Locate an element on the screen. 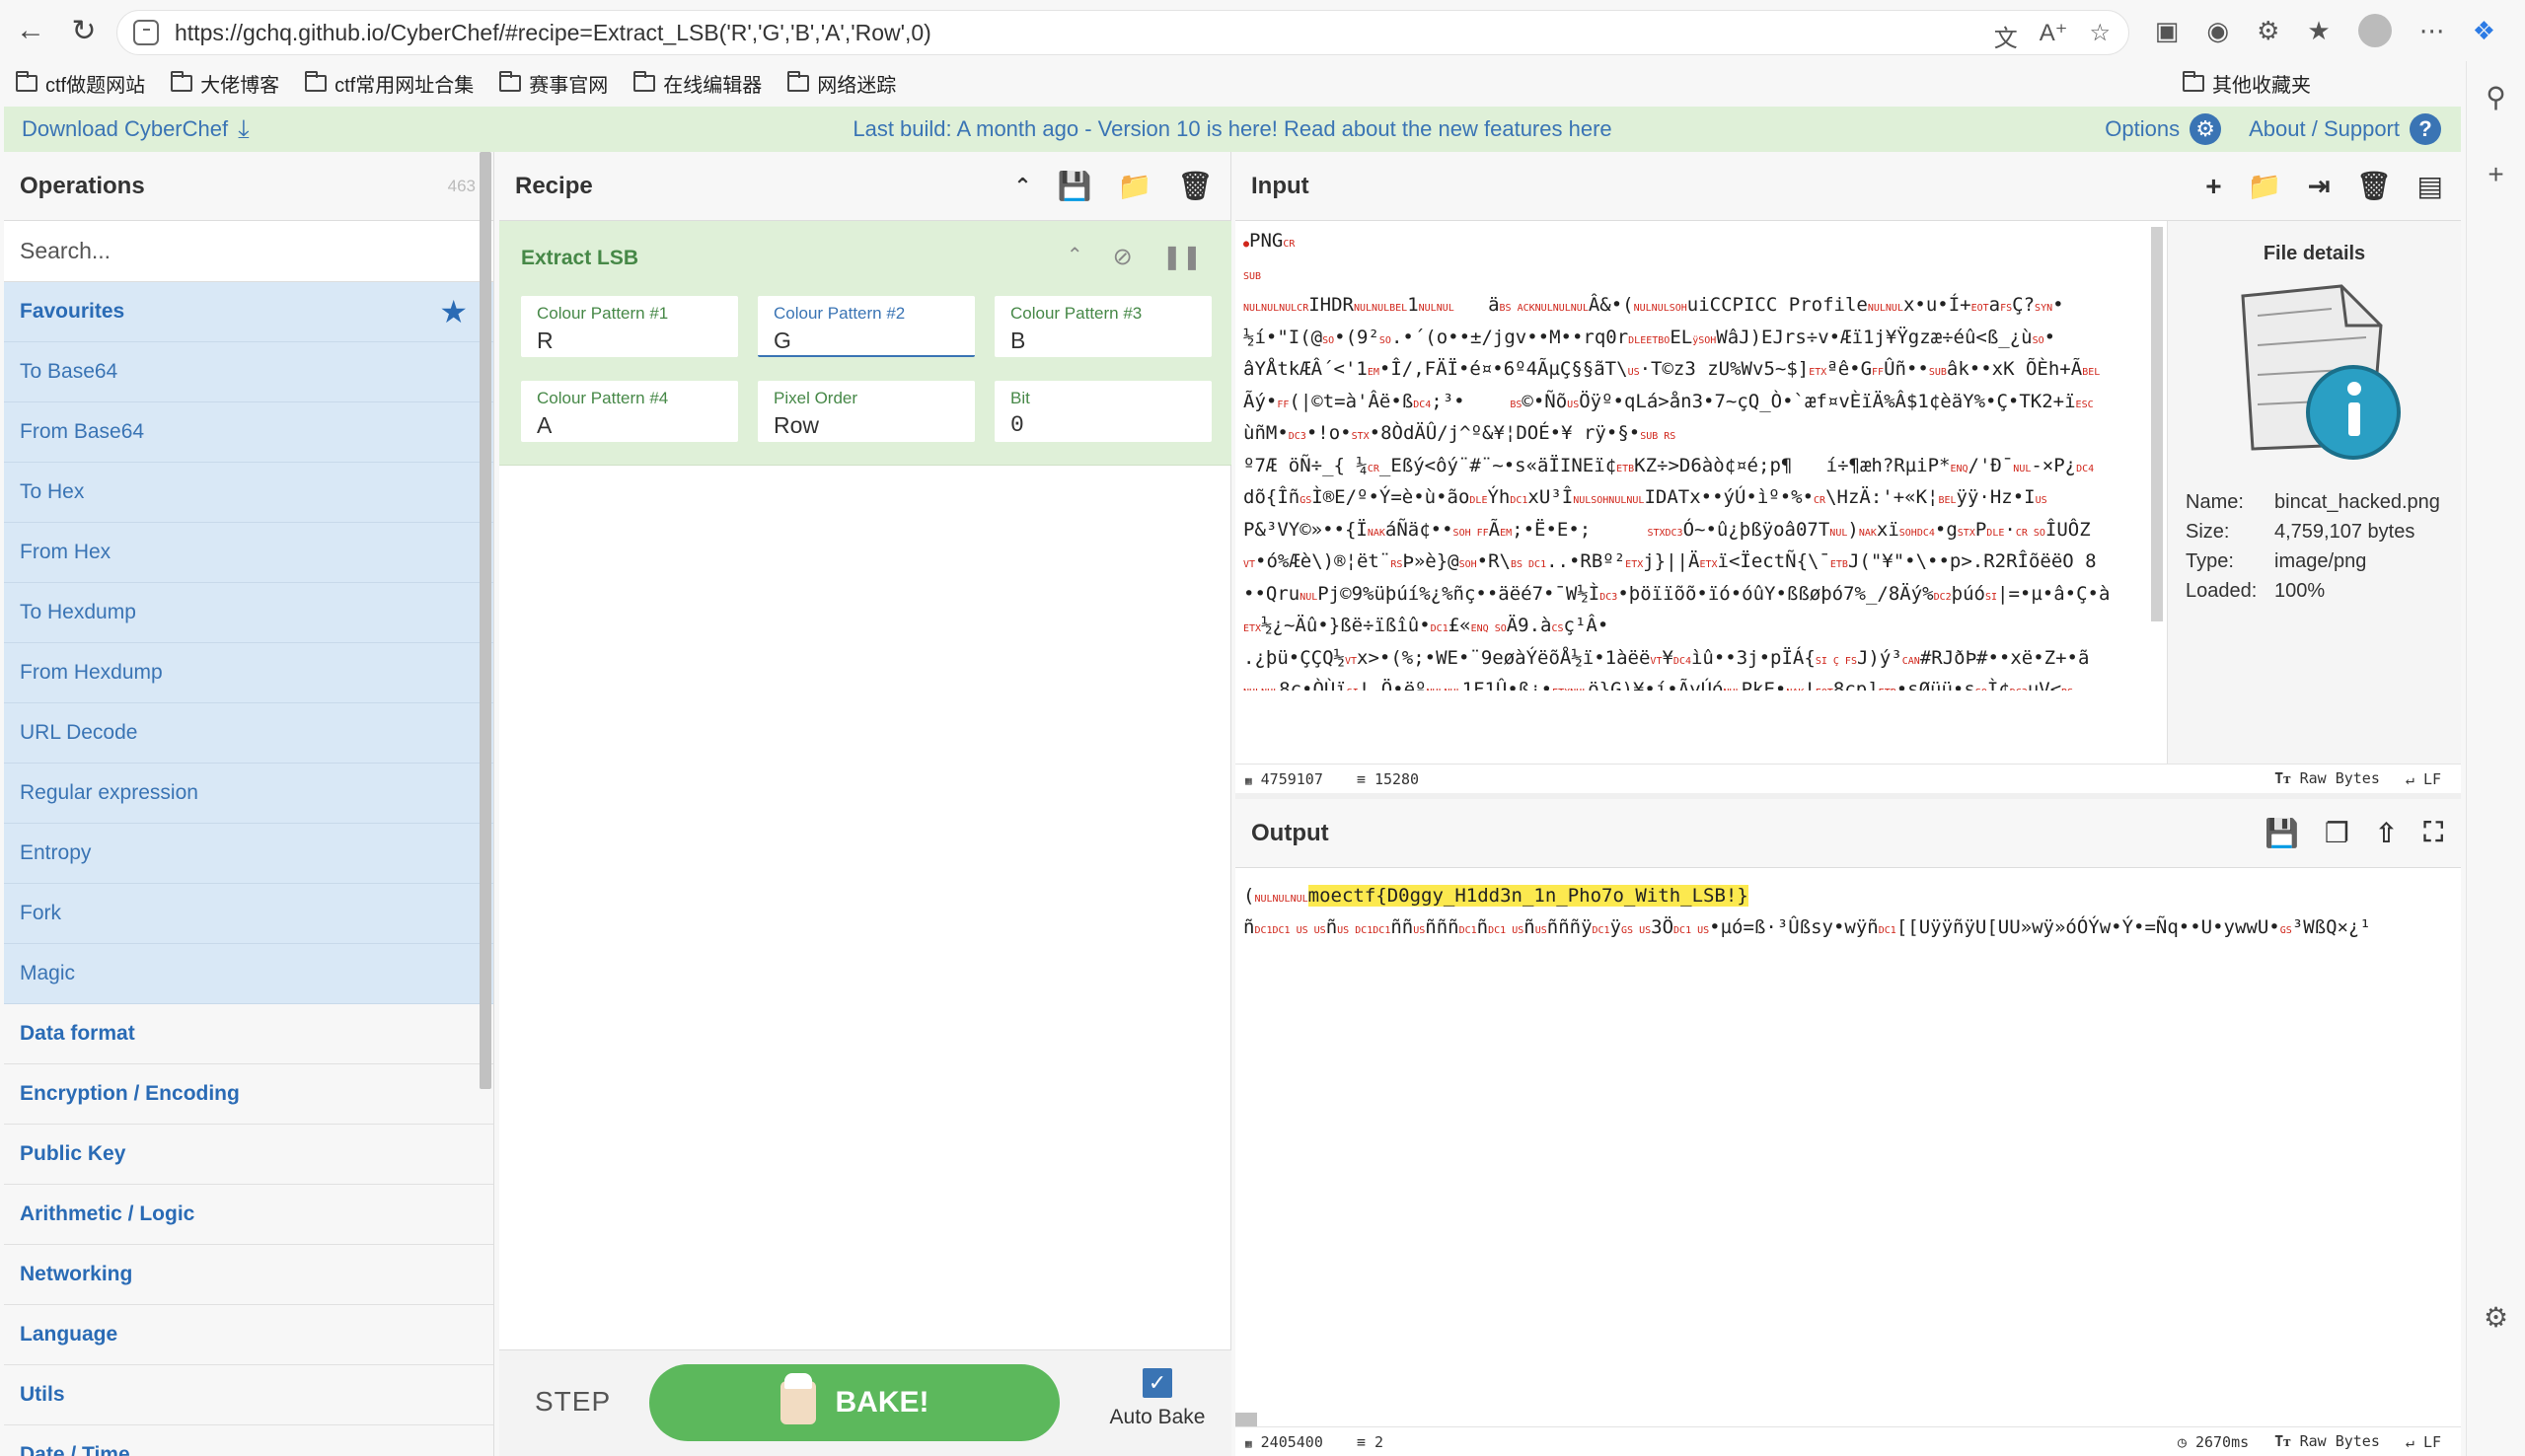 This screenshot has height=1456, width=2525. bookmark-folder: ctf做题网站 is located at coordinates (80, 83).